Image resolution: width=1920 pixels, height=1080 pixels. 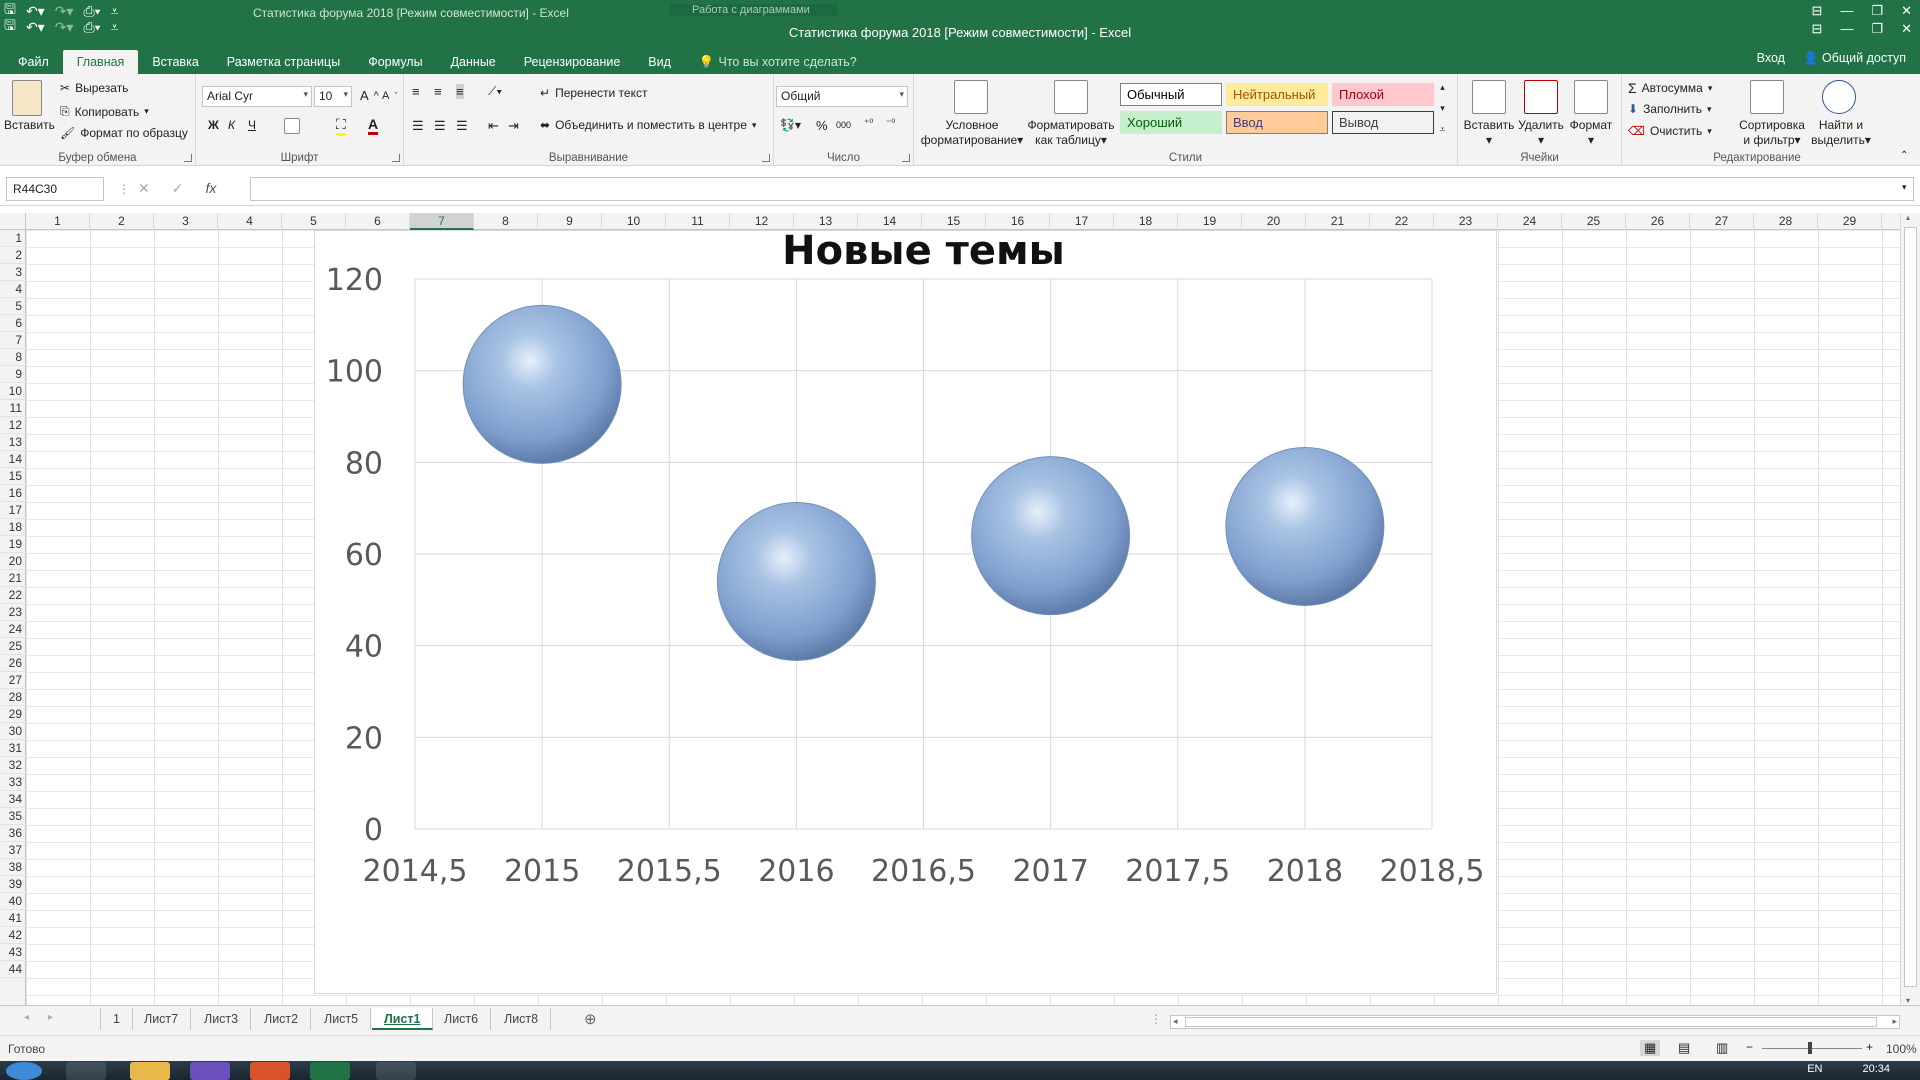 What do you see at coordinates (1530, 221) in the screenshot?
I see `column-header: 24` at bounding box center [1530, 221].